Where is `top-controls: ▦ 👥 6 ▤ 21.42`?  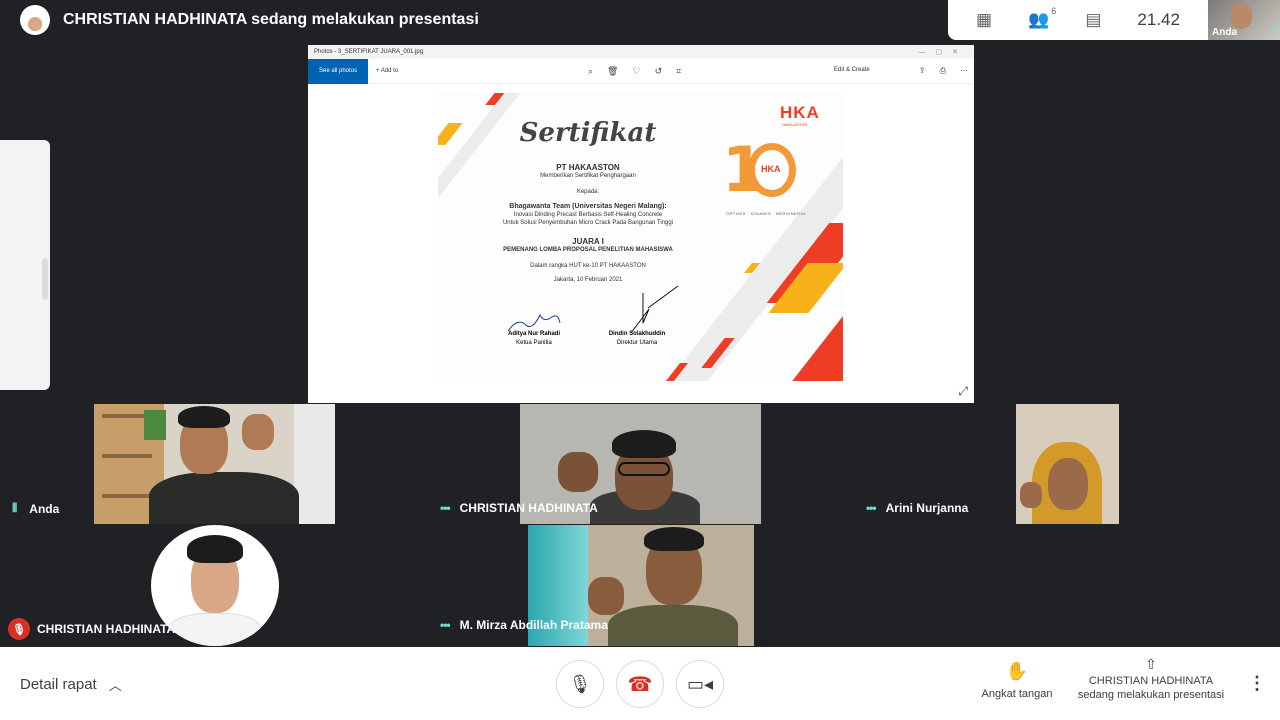
top-controls: ▦ 👥 6 ▤ 21.42 is located at coordinates (1078, 20).